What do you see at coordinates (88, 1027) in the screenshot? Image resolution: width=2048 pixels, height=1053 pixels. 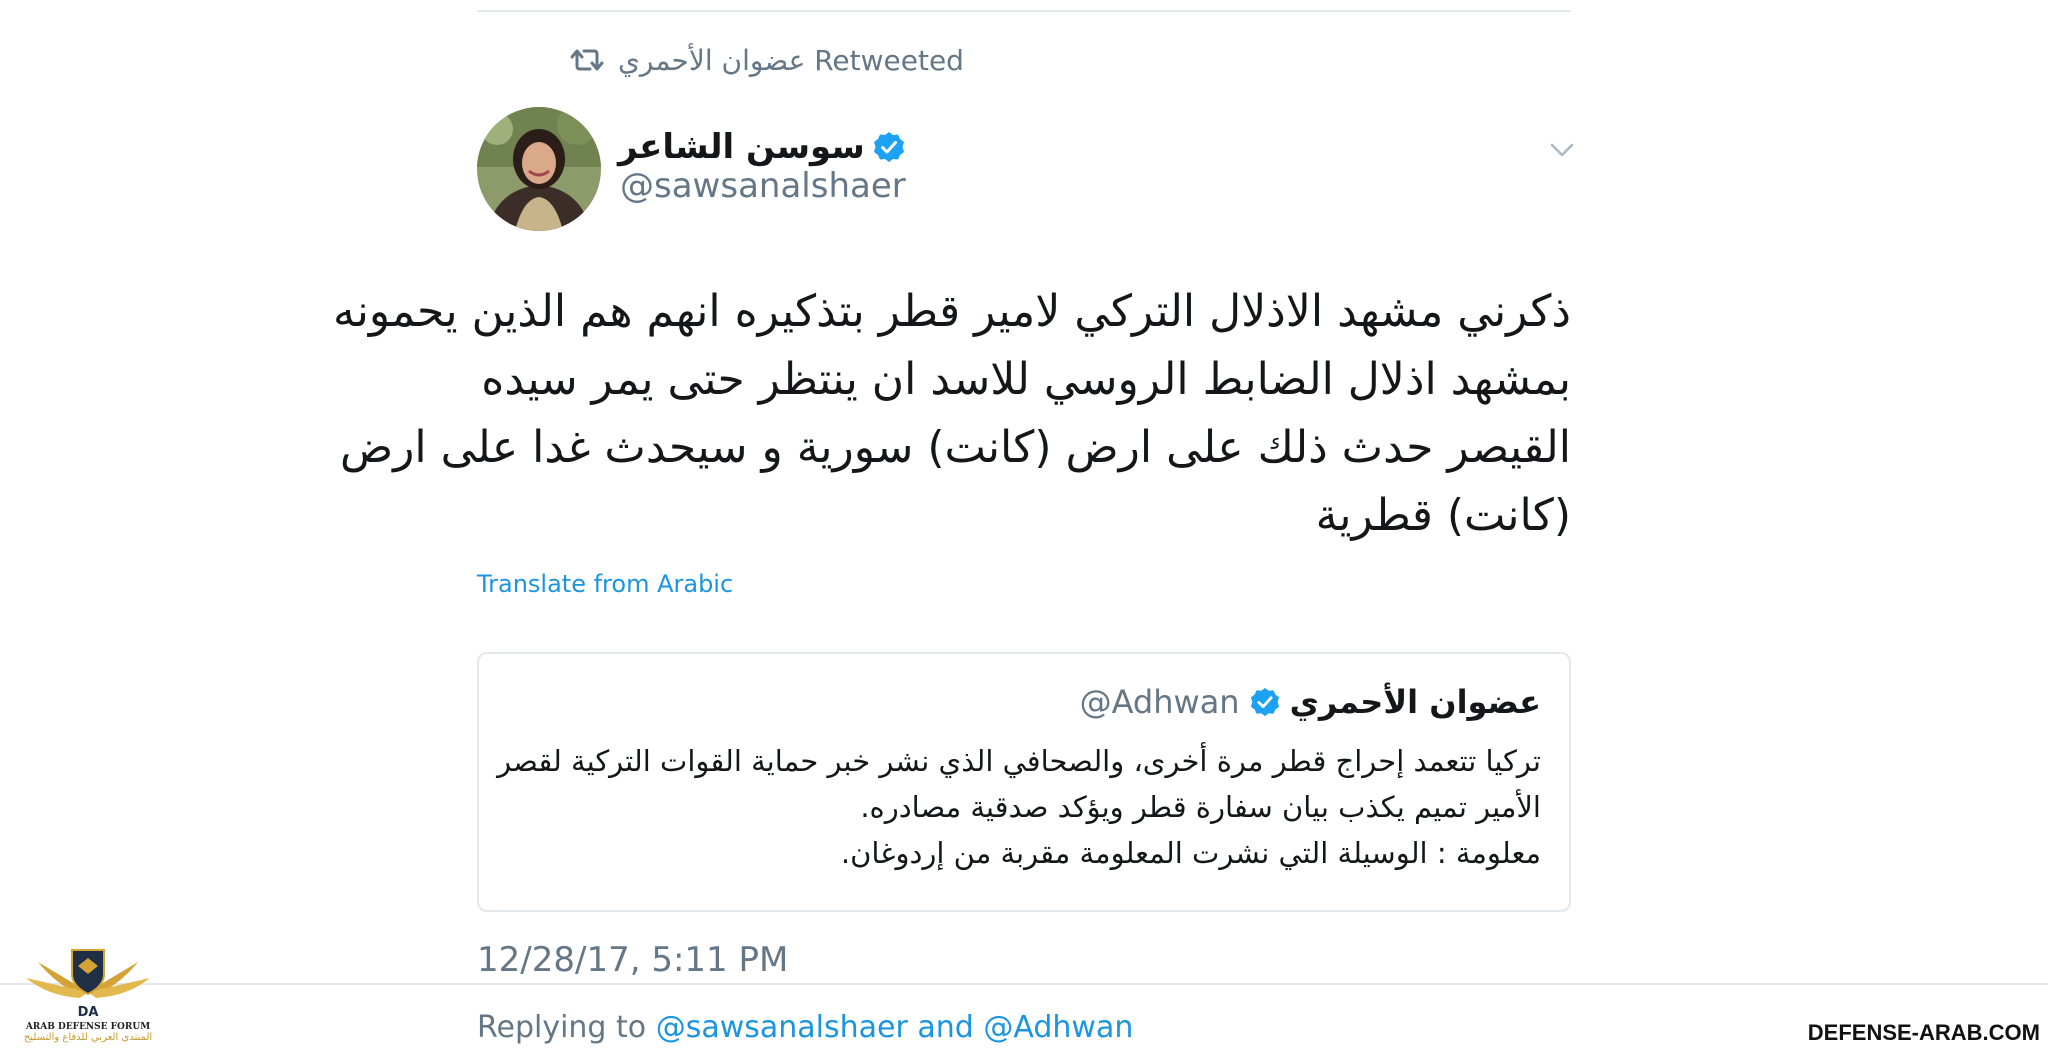 I see `forum-logo-text-en: ARAB DEFENSE FORUM` at bounding box center [88, 1027].